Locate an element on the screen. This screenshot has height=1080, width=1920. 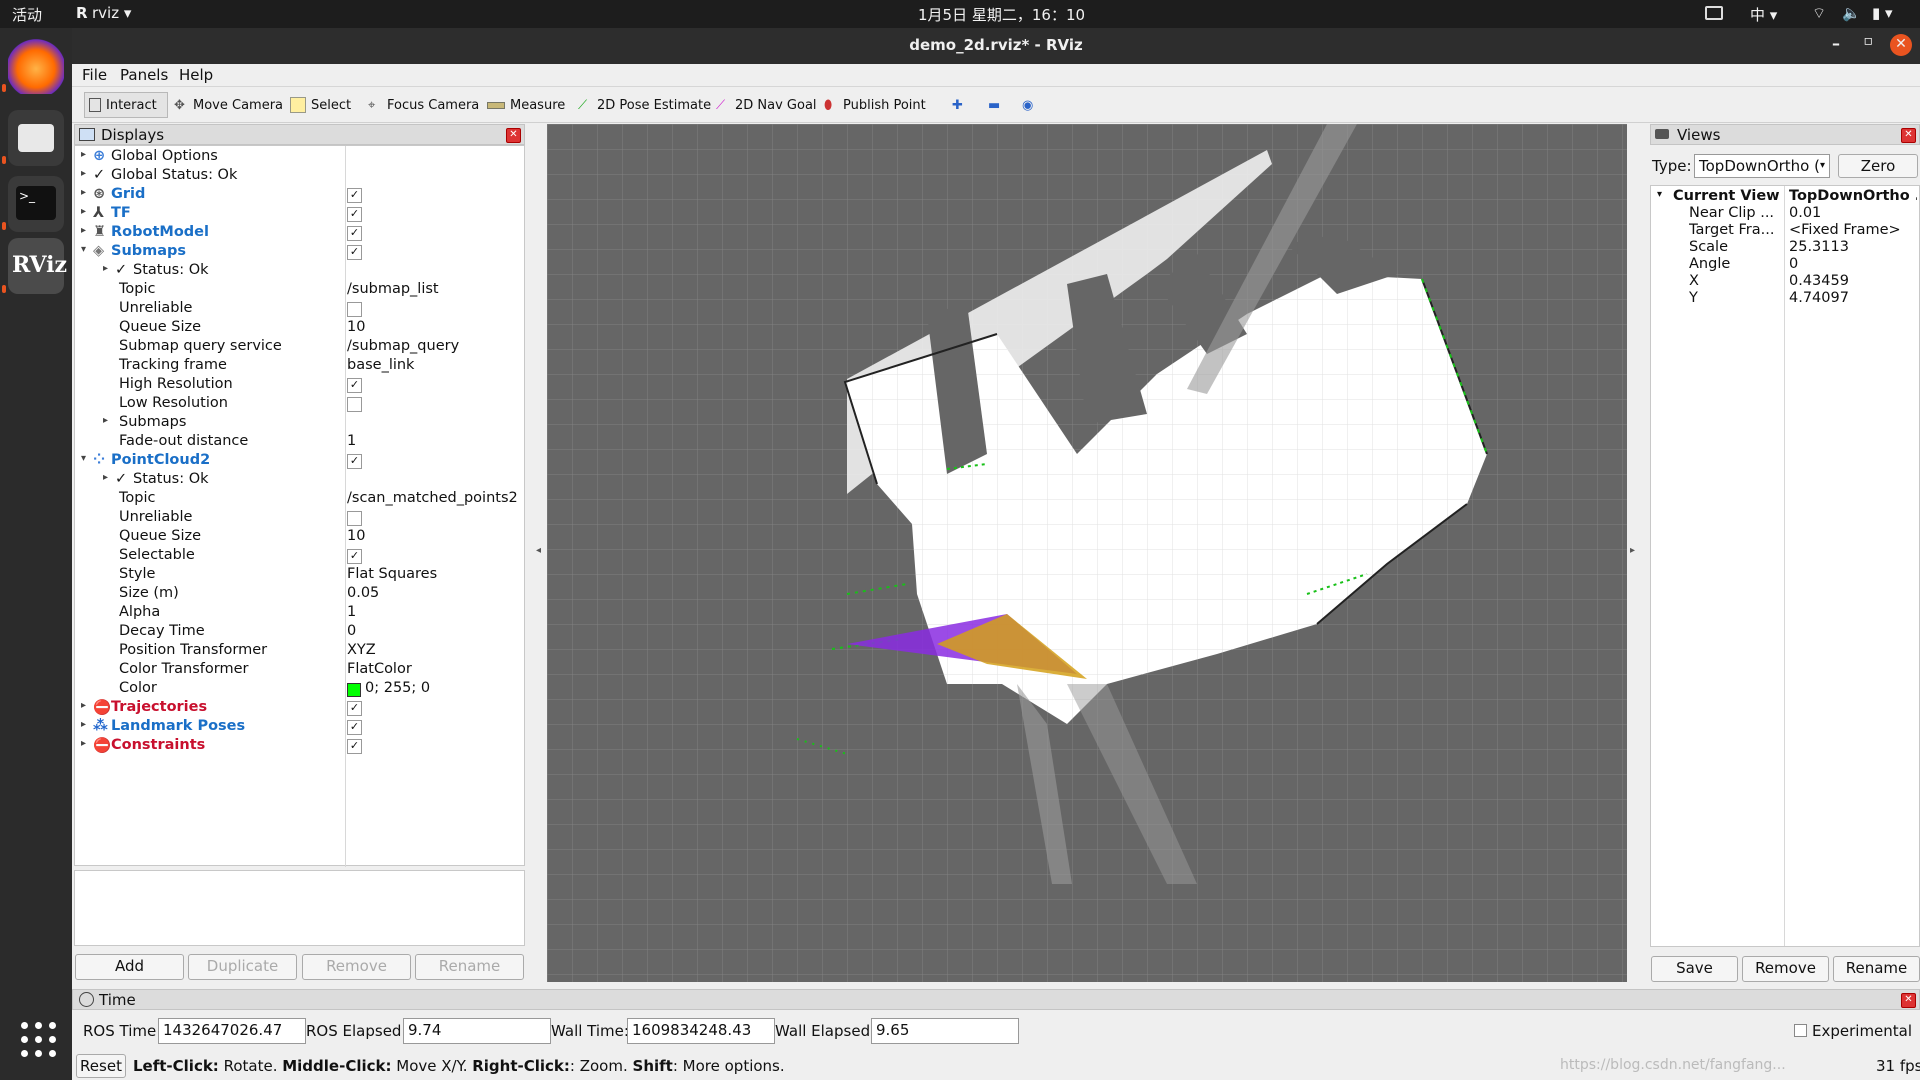
display-row-value: /scan_matched_points2 is located at coordinates (432, 498).